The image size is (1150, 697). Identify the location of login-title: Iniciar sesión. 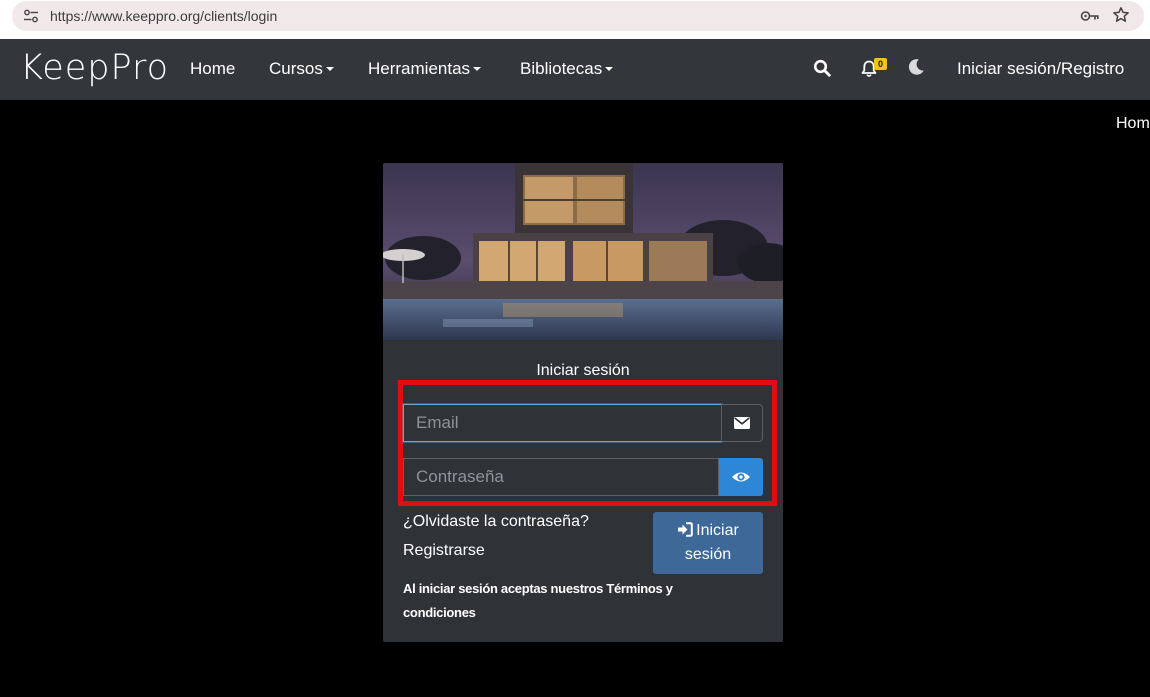
(583, 370).